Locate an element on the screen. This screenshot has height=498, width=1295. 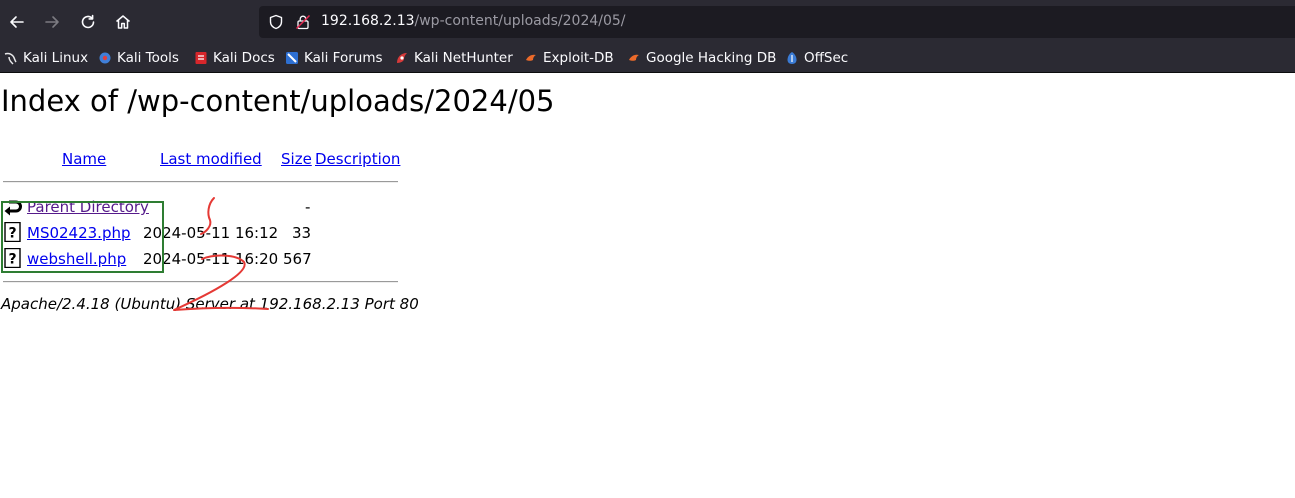
file-size: 33 is located at coordinates (302, 233).